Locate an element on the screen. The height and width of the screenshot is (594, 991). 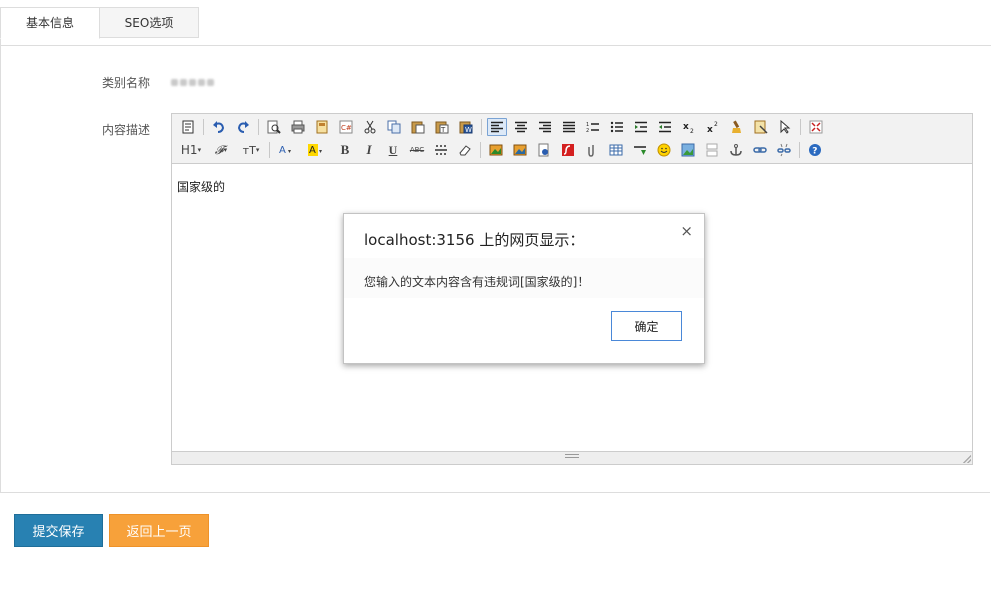
copy-icon is located at coordinates (394, 127).